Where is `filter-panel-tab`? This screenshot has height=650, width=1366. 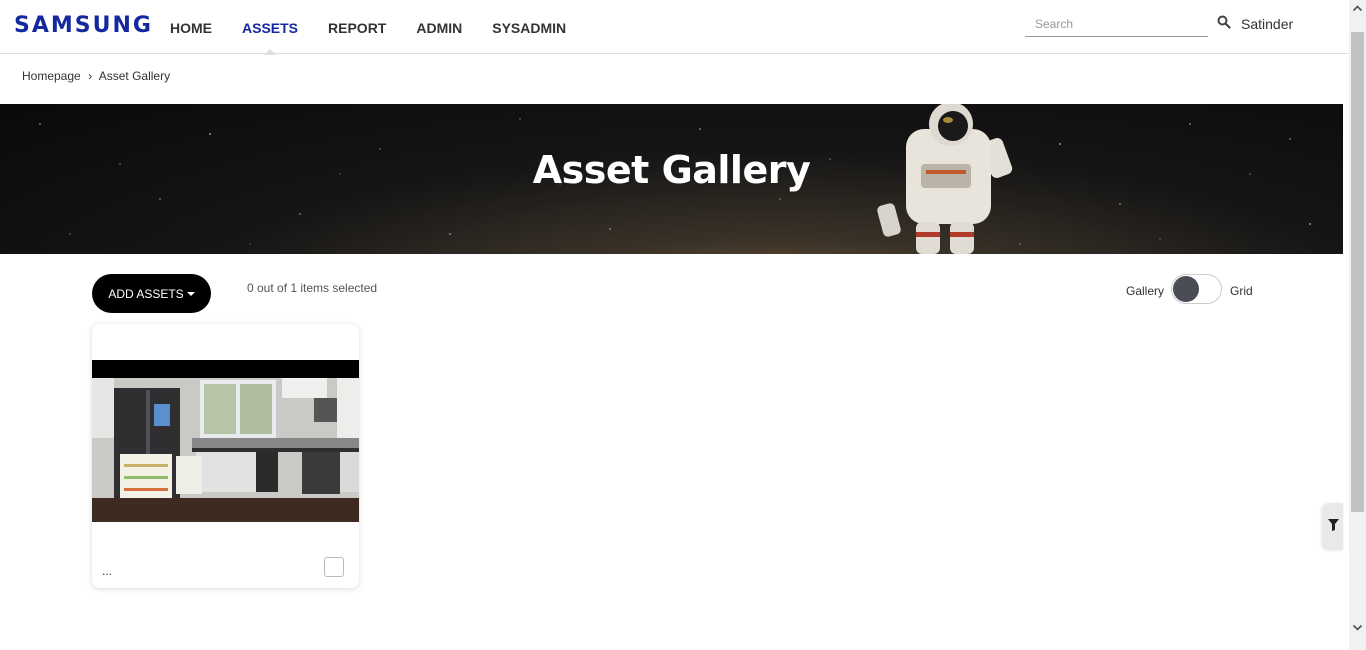
filter-panel-tab is located at coordinates (1333, 526).